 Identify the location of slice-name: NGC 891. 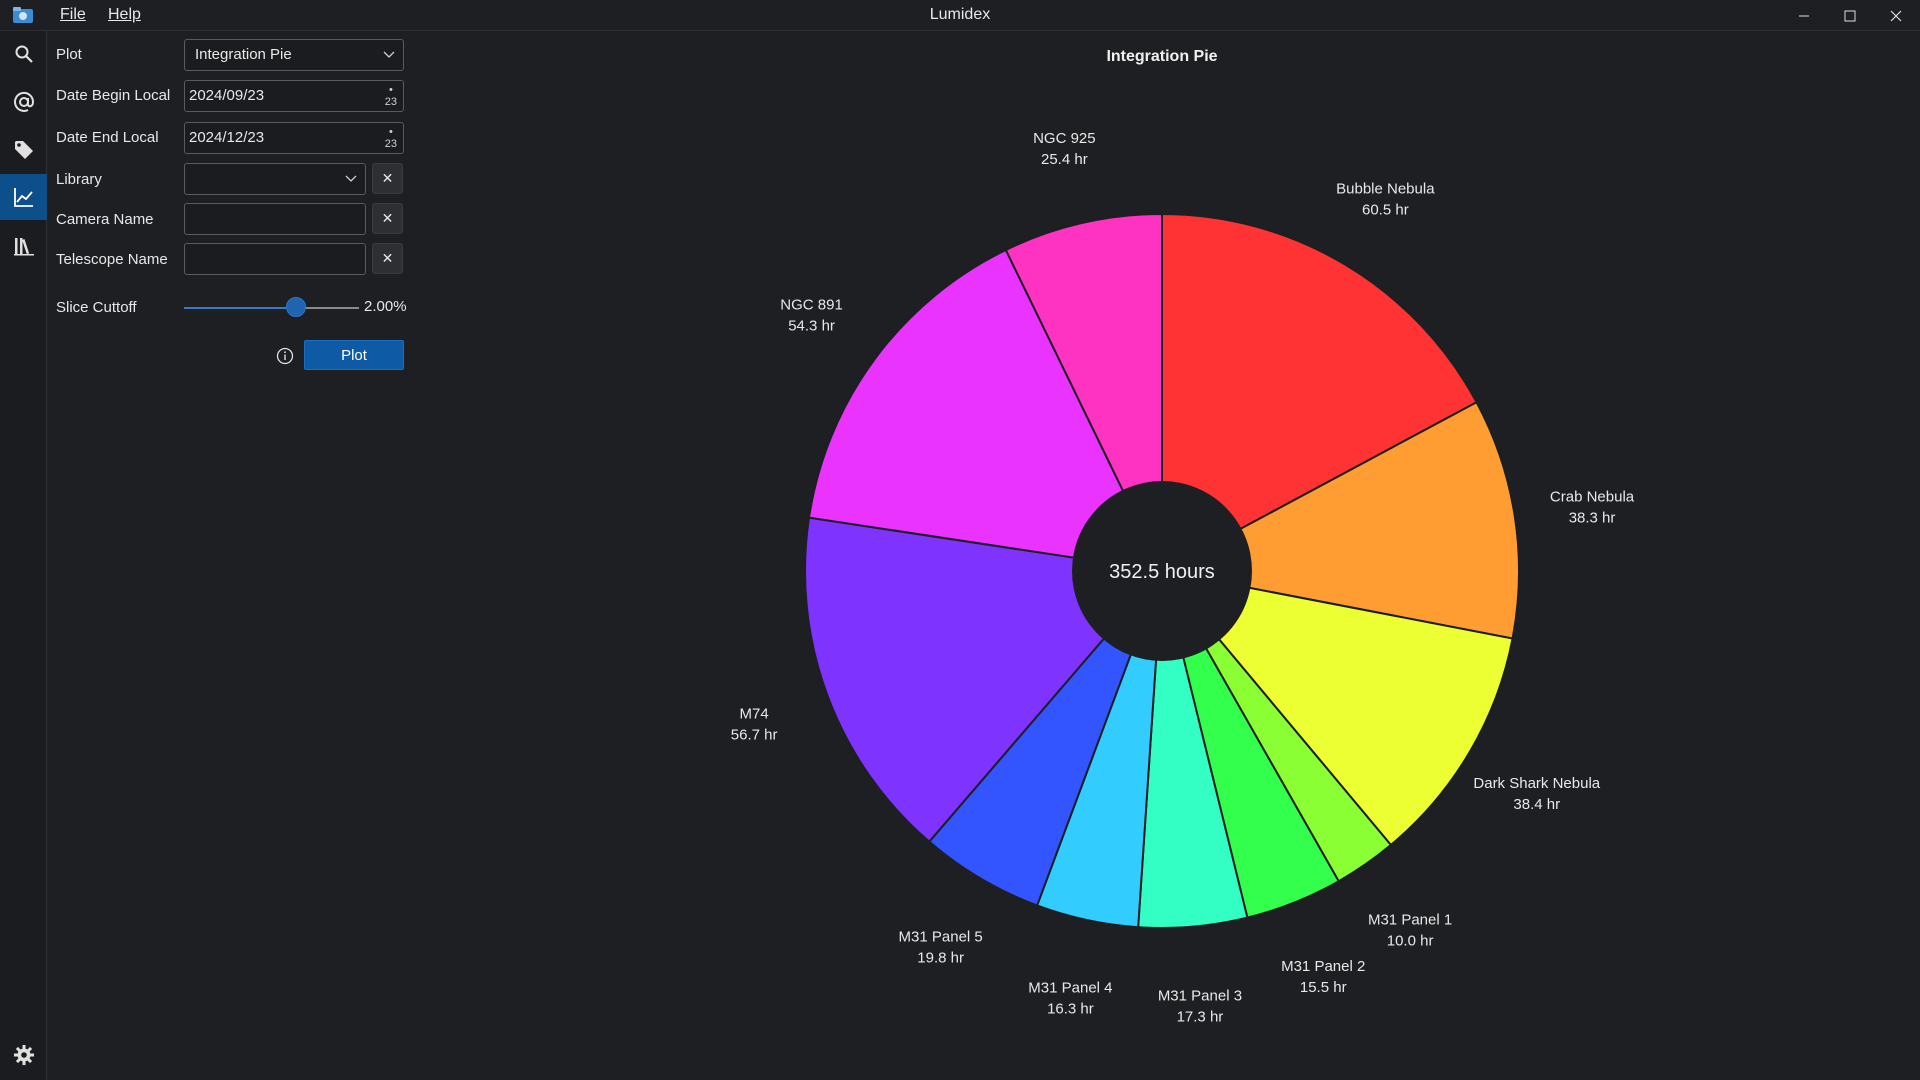
(811, 304).